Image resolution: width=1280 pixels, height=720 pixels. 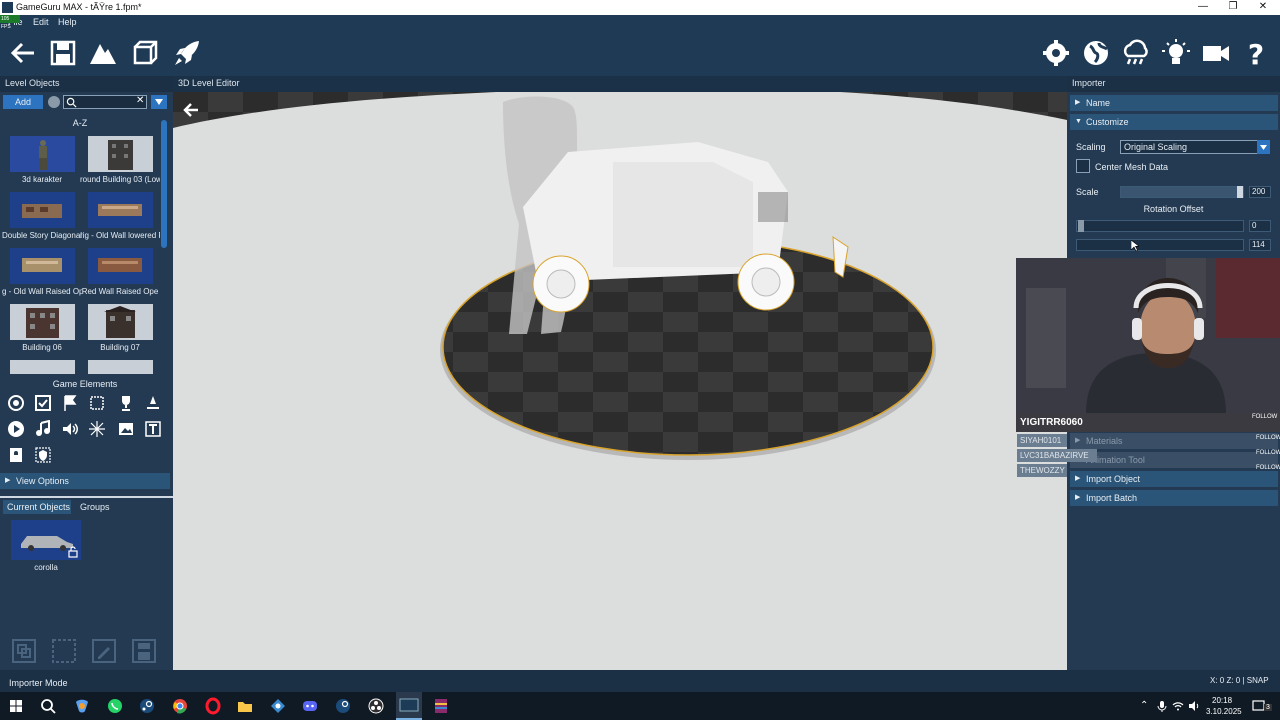 What do you see at coordinates (1222, 700) in the screenshot?
I see `taskbar-time: 20:18` at bounding box center [1222, 700].